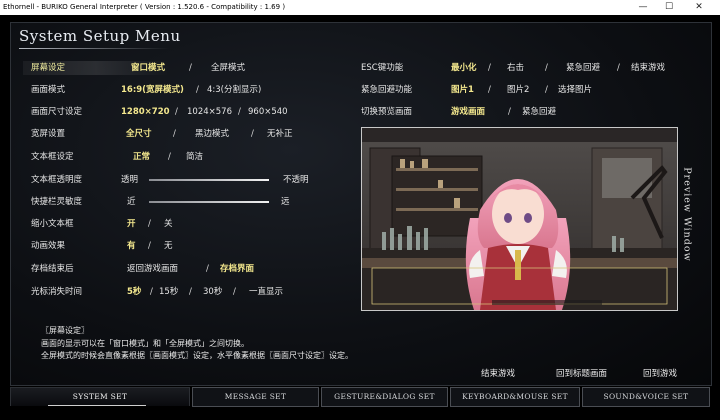 The image size is (720, 420). Describe the element at coordinates (94, 48) in the screenshot. I see `title-underline` at that location.